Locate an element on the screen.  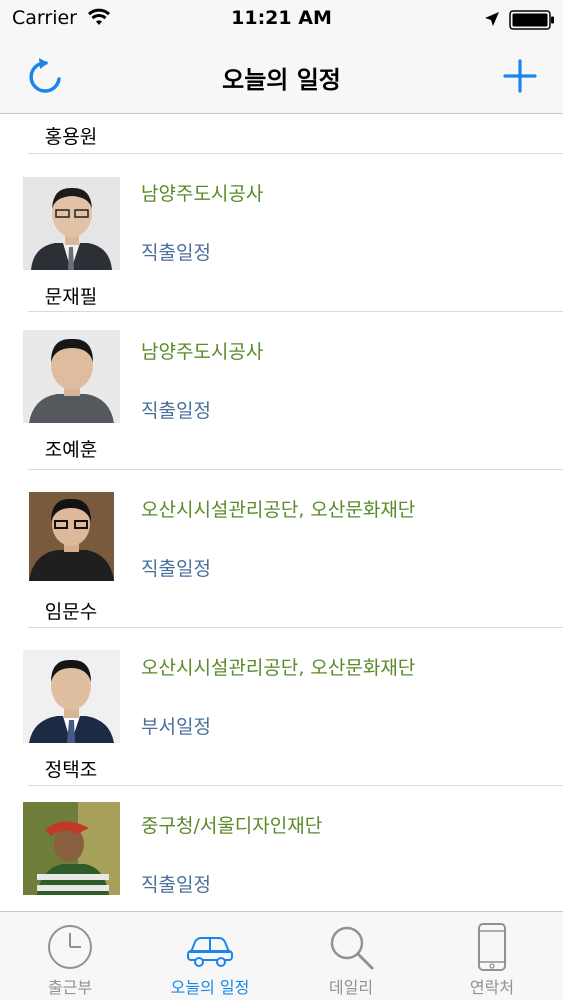
person-name: 조예훈 is located at coordinates (71, 450).